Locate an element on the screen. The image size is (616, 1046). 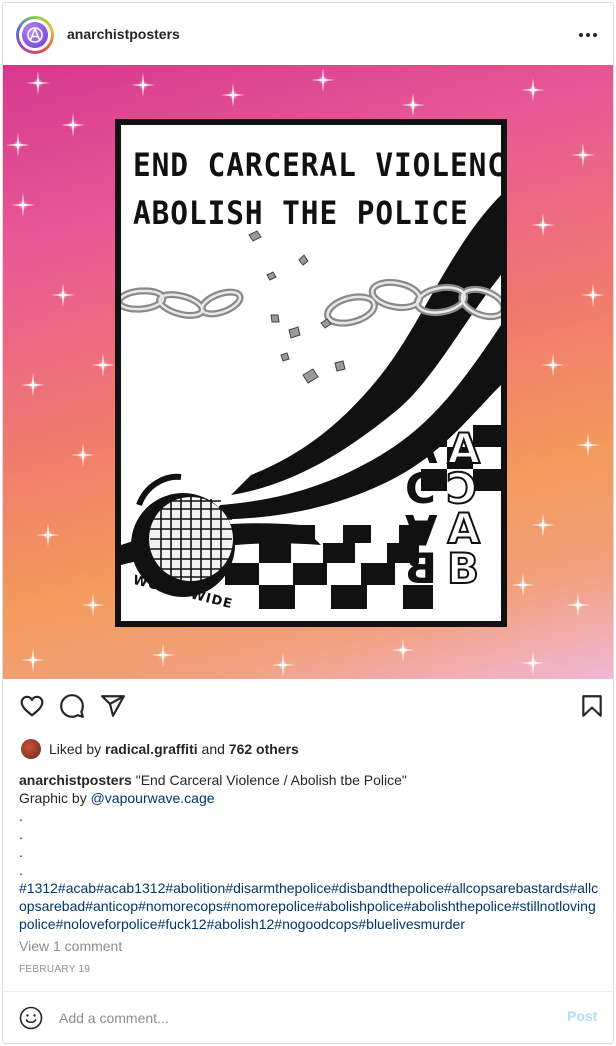
more-options-icon is located at coordinates (588, 35).